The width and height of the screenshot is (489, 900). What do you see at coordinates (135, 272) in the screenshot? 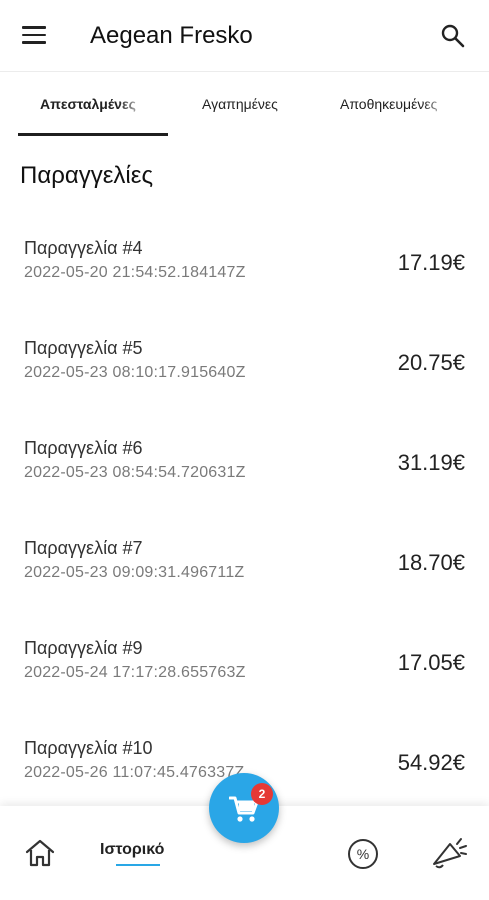
I see `order-date: 2022-05-20 21:54:52.184147Z` at bounding box center [135, 272].